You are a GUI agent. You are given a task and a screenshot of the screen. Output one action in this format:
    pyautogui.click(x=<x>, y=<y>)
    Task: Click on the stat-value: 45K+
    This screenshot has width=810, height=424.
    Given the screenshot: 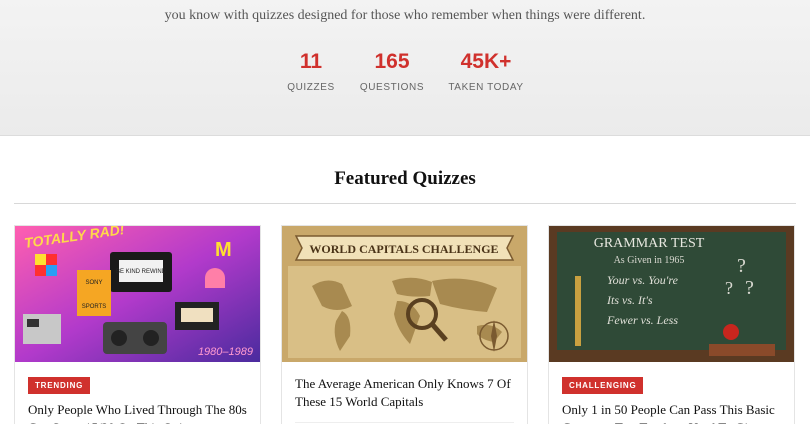 What is the action you would take?
    pyautogui.click(x=486, y=61)
    